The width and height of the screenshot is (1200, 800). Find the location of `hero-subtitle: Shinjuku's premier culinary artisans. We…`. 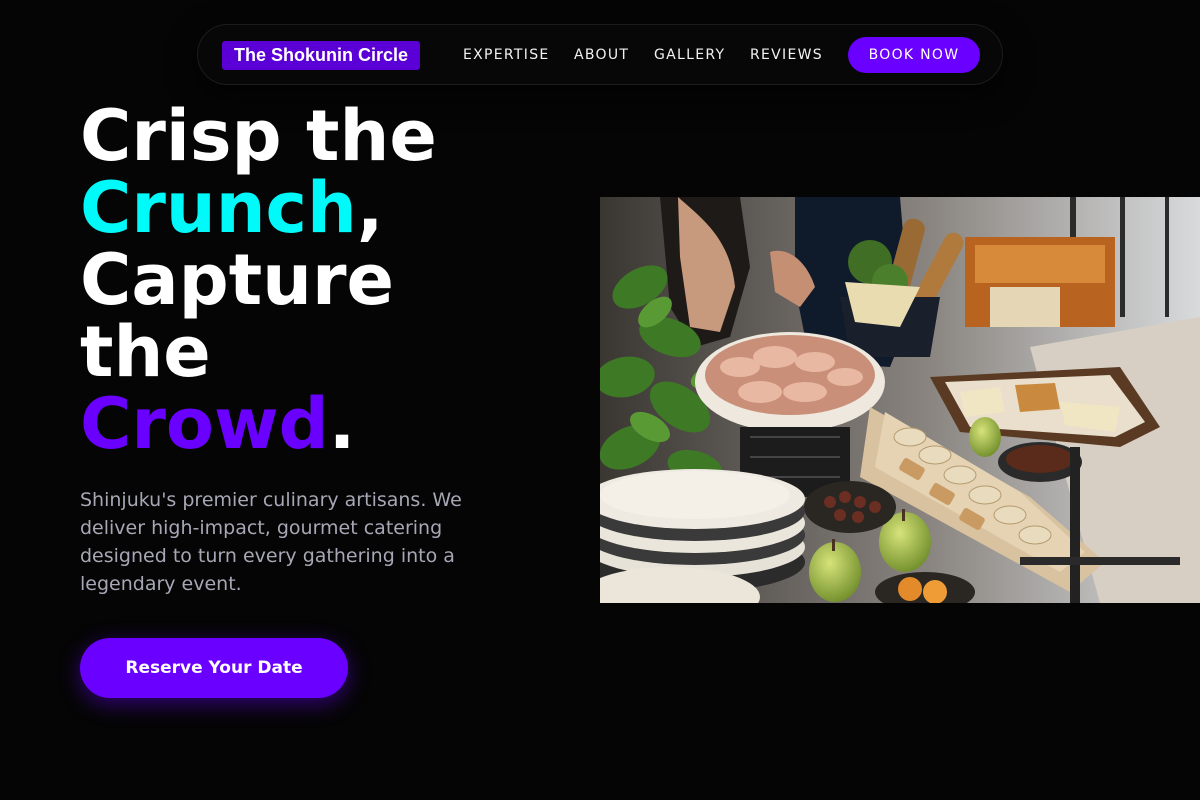

hero-subtitle: Shinjuku's premier culinary artisans. We… is located at coordinates (271, 542).